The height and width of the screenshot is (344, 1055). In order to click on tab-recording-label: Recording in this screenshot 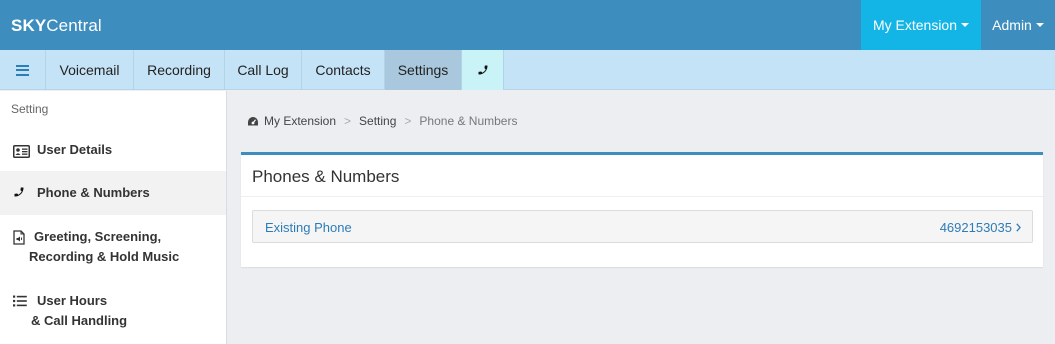, I will do `click(179, 70)`.